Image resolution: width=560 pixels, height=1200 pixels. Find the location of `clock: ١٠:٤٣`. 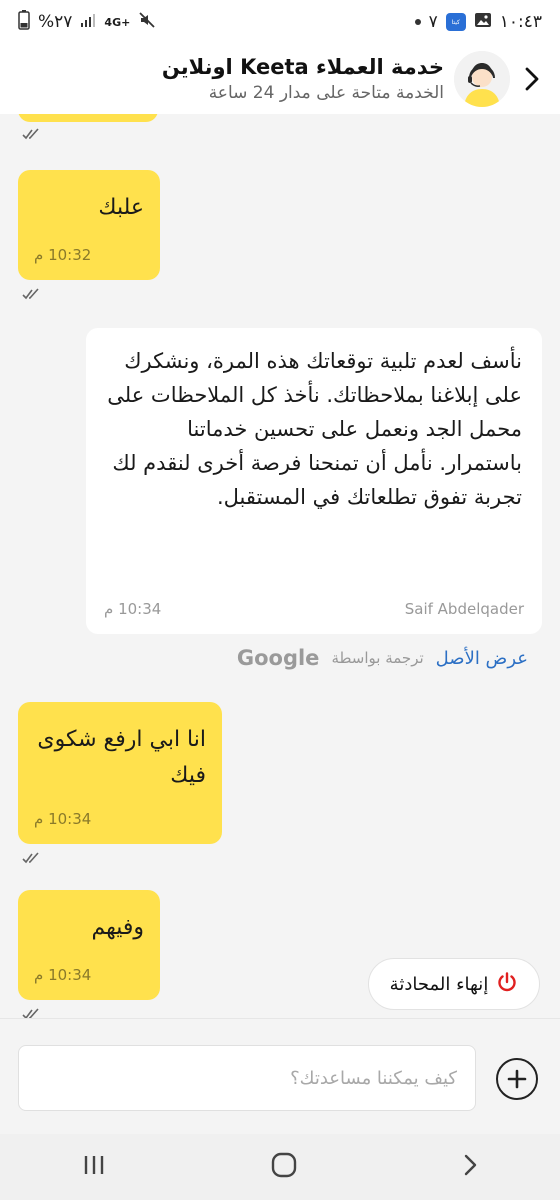

clock: ١٠:٤٣ is located at coordinates (520, 22).